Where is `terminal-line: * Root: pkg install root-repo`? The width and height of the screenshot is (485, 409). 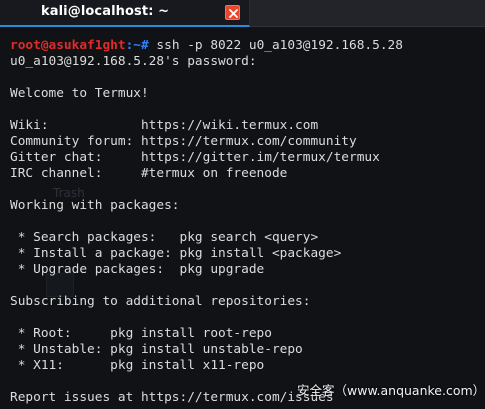
terminal-line: * Root: pkg install root-repo is located at coordinates (141, 333).